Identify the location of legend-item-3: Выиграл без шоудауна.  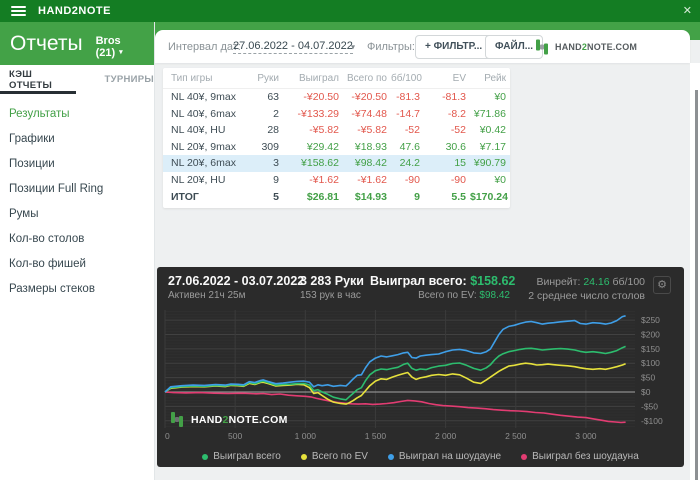
(580, 456).